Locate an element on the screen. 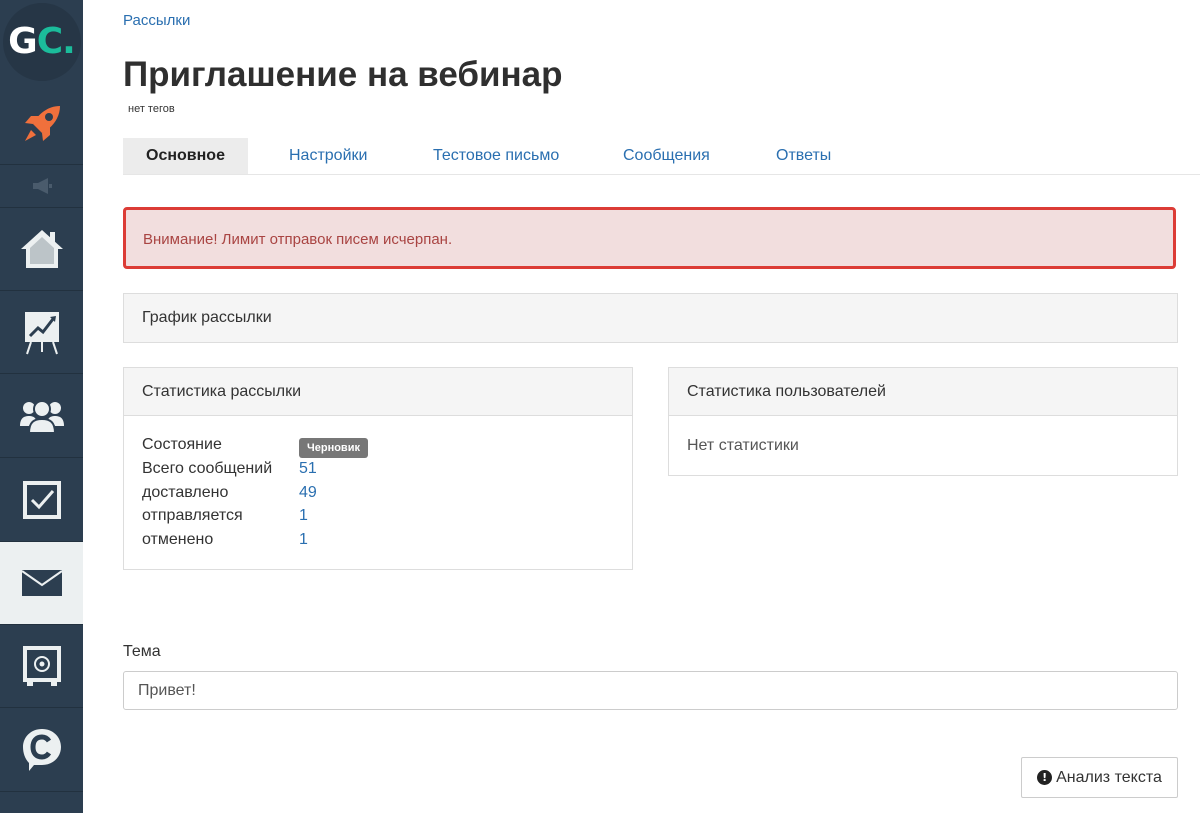  checkbox-icon is located at coordinates (41, 499).